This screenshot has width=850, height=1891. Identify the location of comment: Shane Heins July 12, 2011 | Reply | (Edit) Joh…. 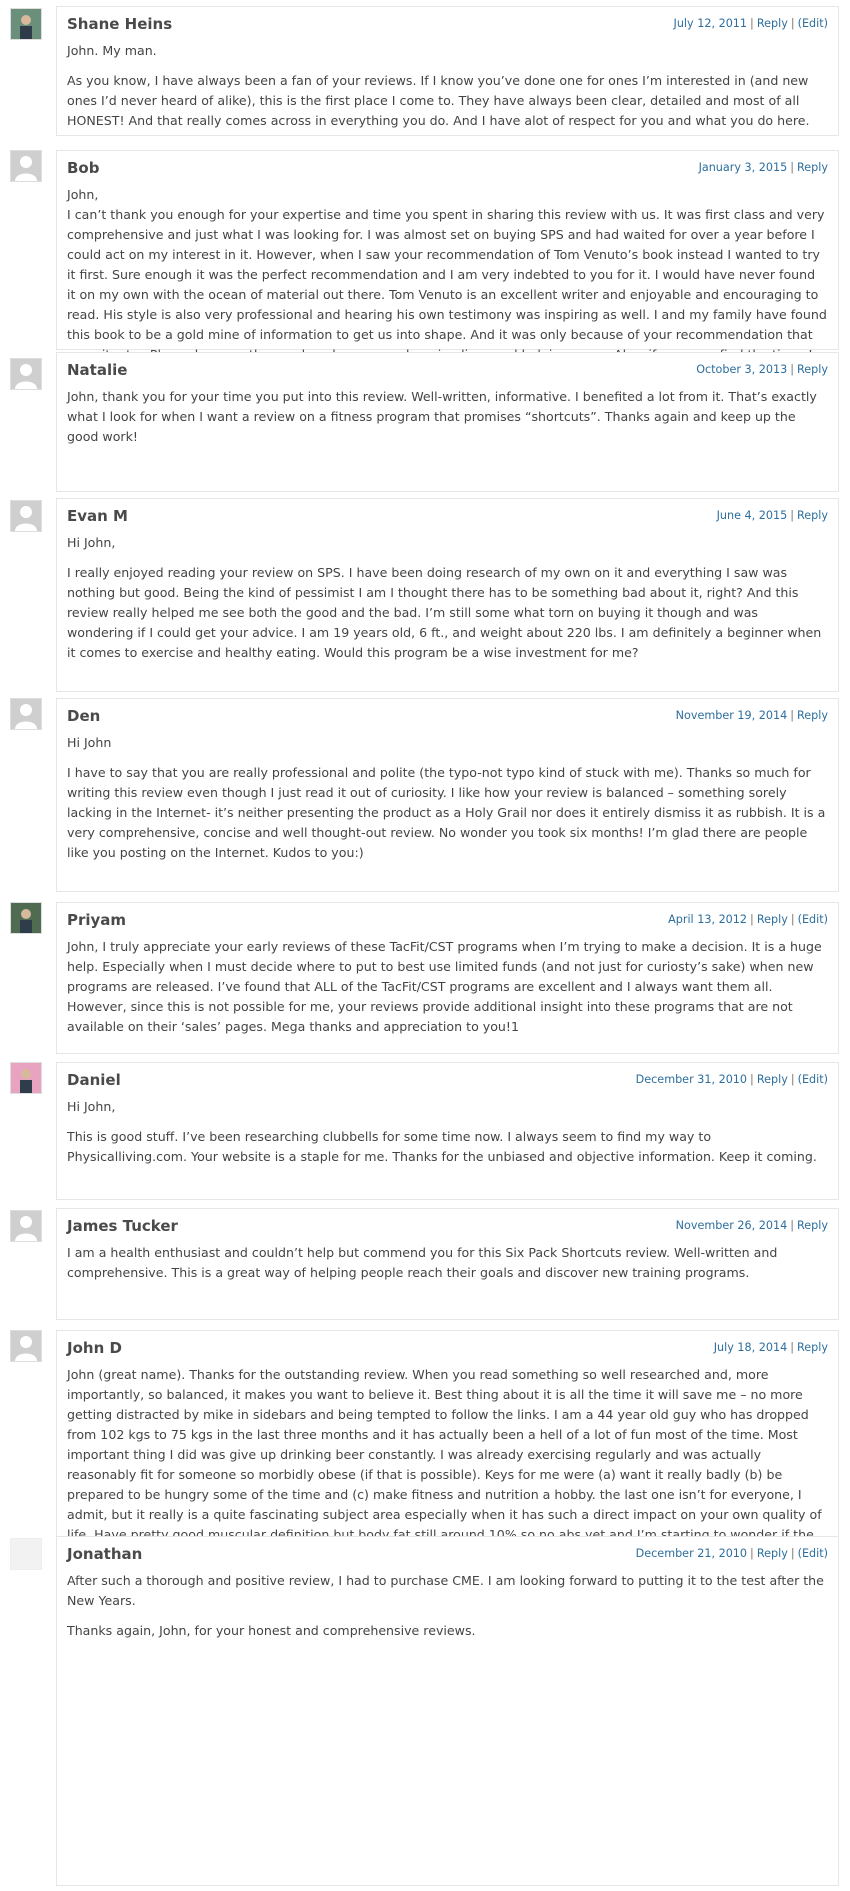
(425, 71).